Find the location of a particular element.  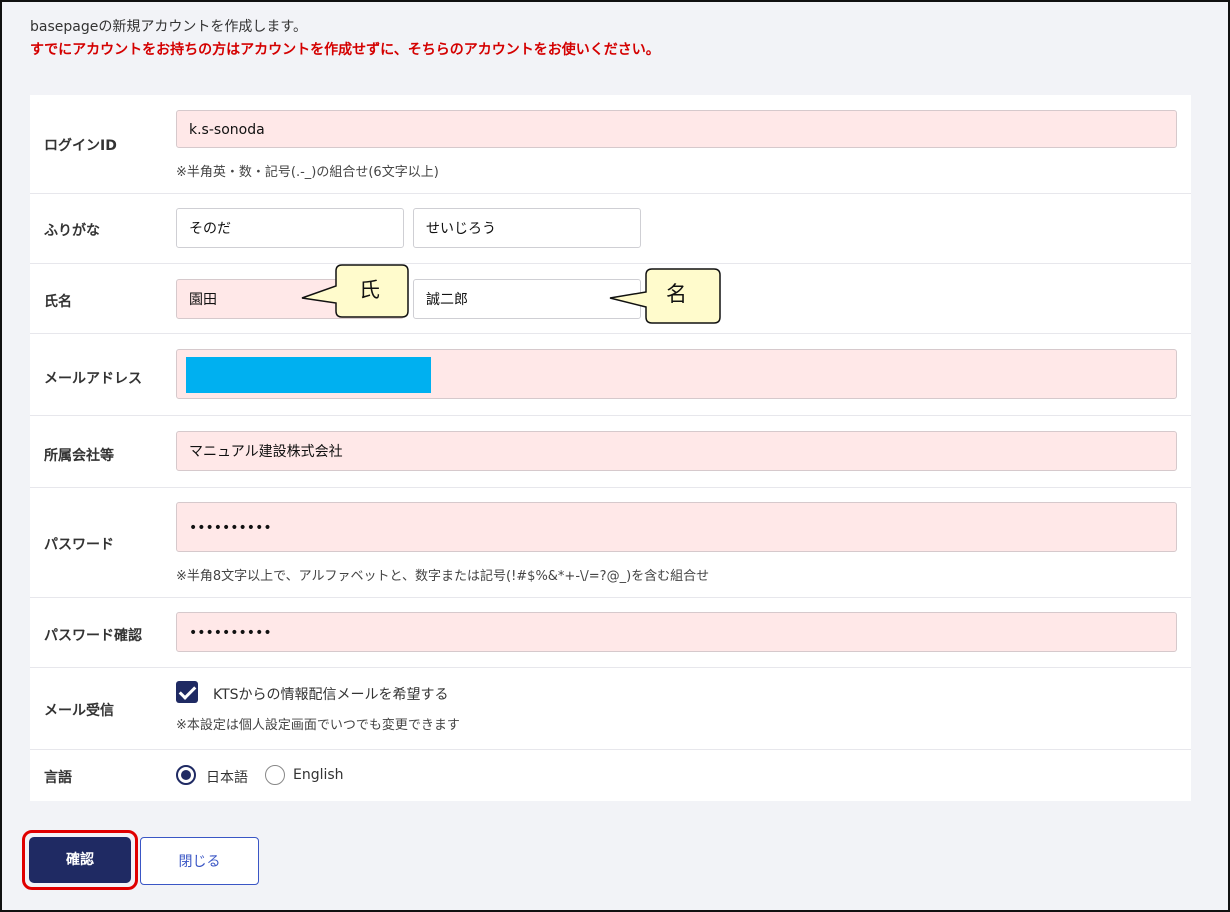

language-option-english: English is located at coordinates (318, 775).